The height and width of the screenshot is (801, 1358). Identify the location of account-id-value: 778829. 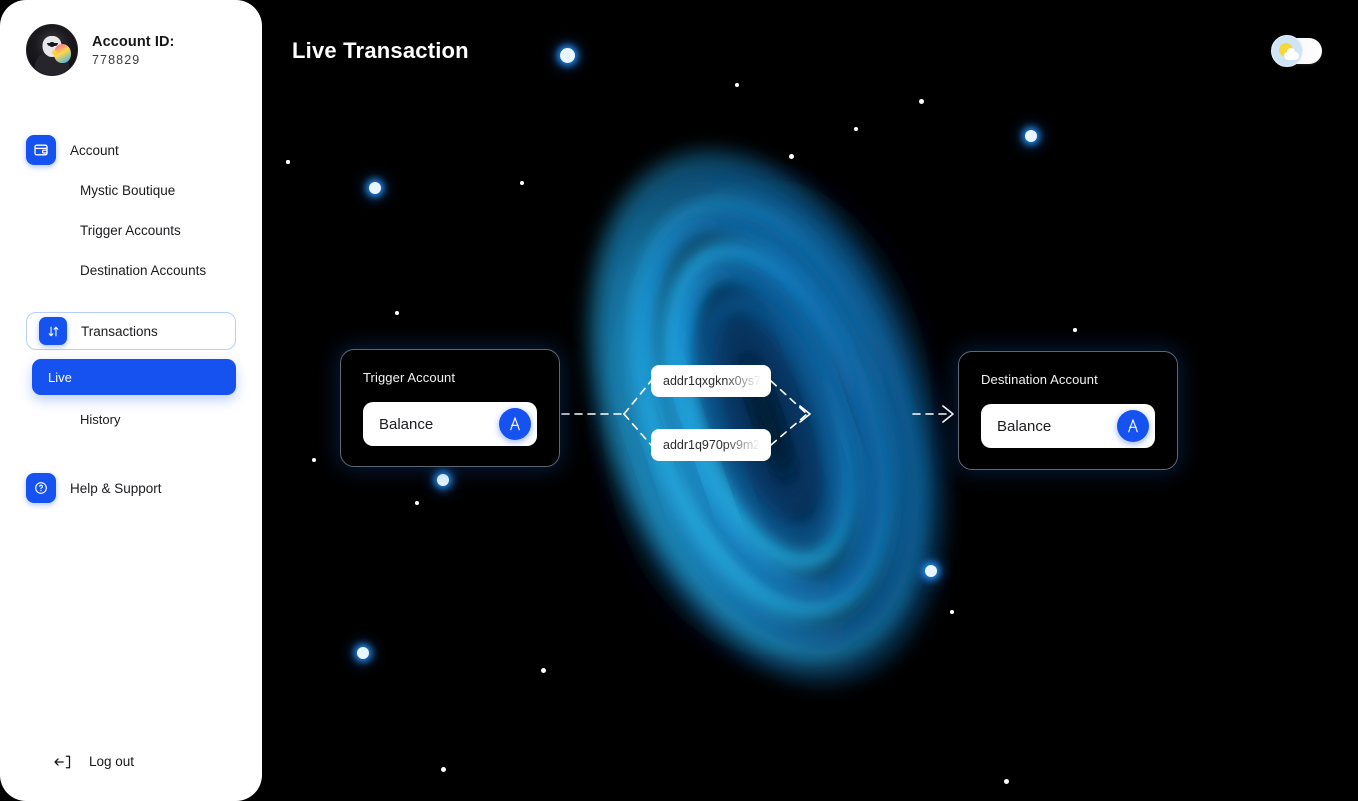
(116, 59).